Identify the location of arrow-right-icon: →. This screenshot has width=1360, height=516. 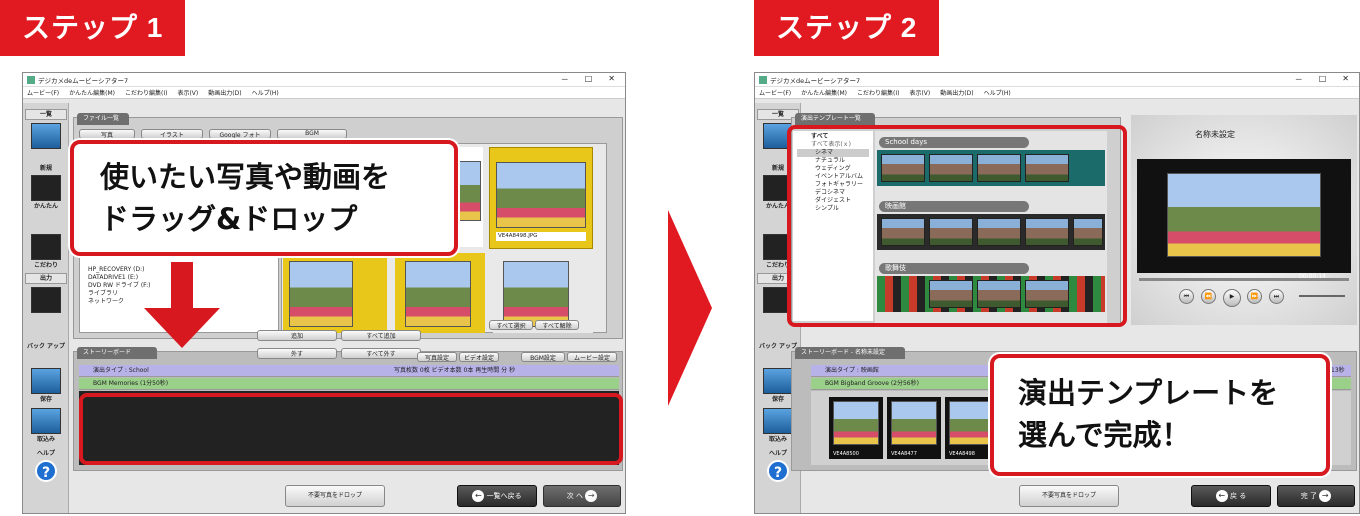
(591, 496).